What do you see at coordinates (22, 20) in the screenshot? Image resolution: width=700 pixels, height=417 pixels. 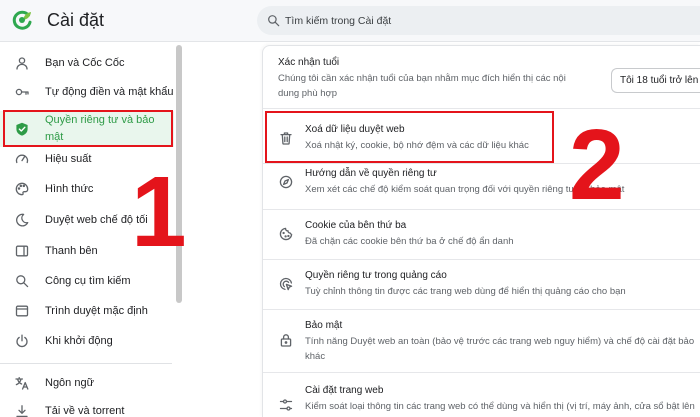 I see `coccoc-logo-icon` at bounding box center [22, 20].